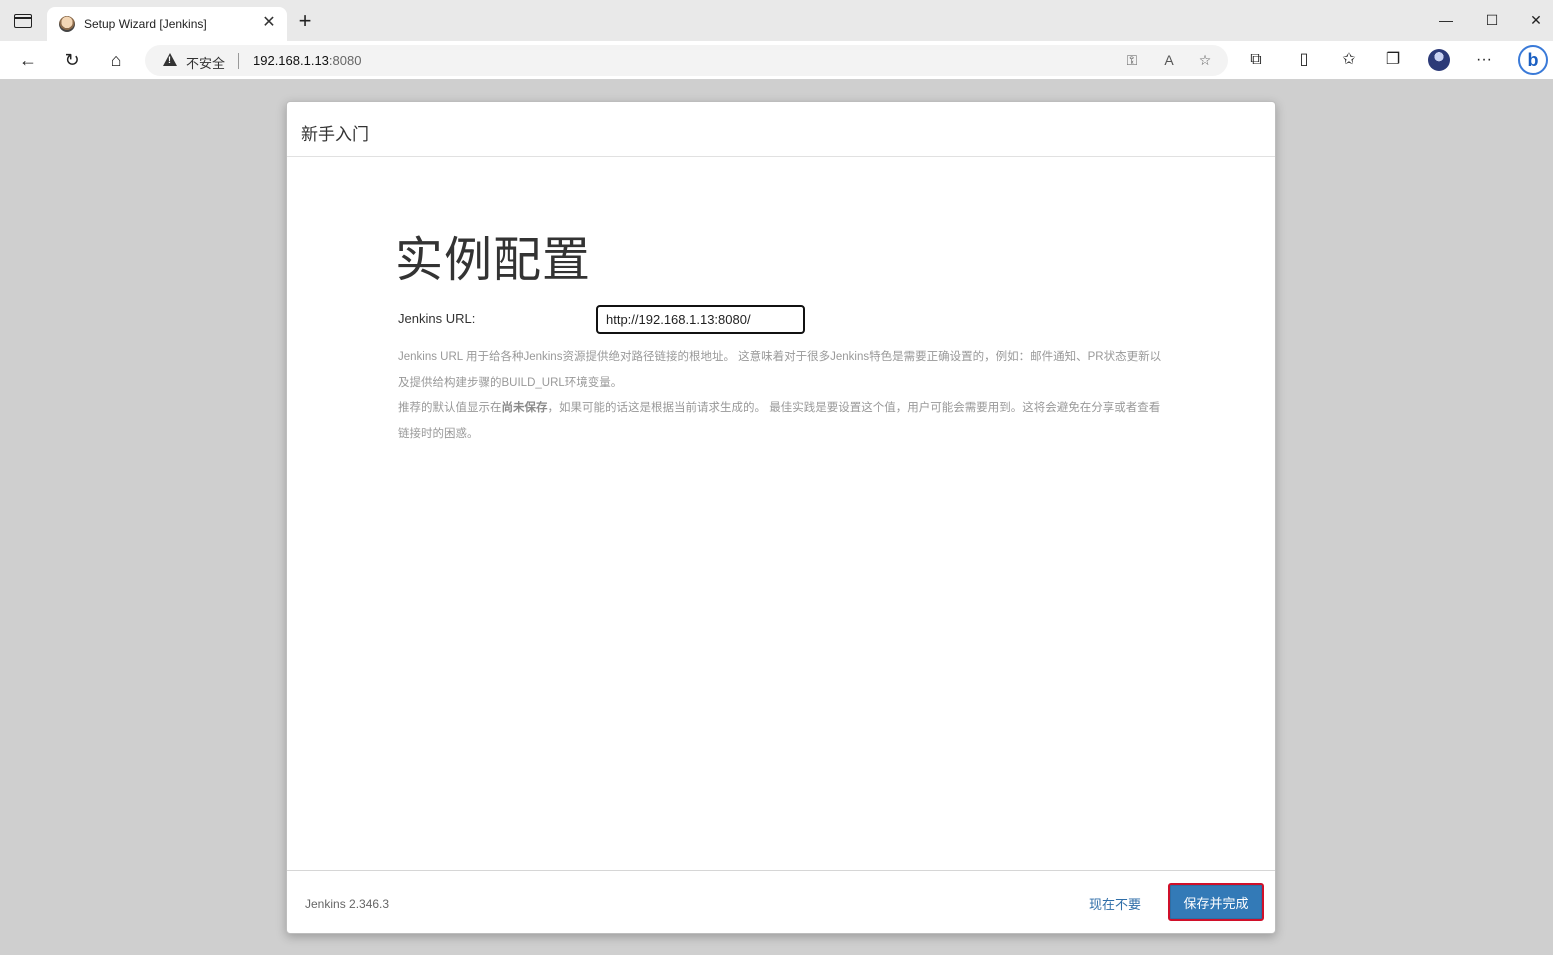  I want to click on minimize-button: —, so click(1446, 20).